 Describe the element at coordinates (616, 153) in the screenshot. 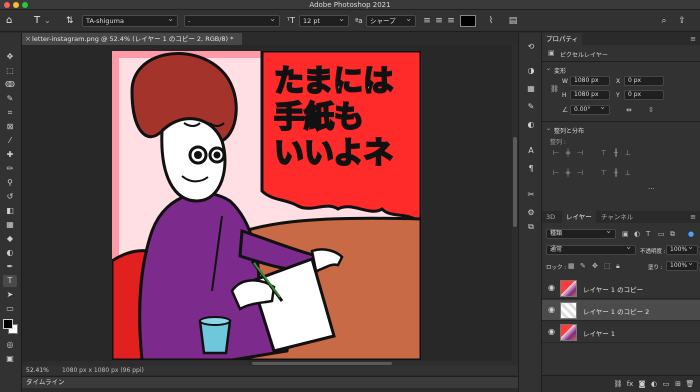

I see `align-vertical-centers-icon: ╫` at that location.